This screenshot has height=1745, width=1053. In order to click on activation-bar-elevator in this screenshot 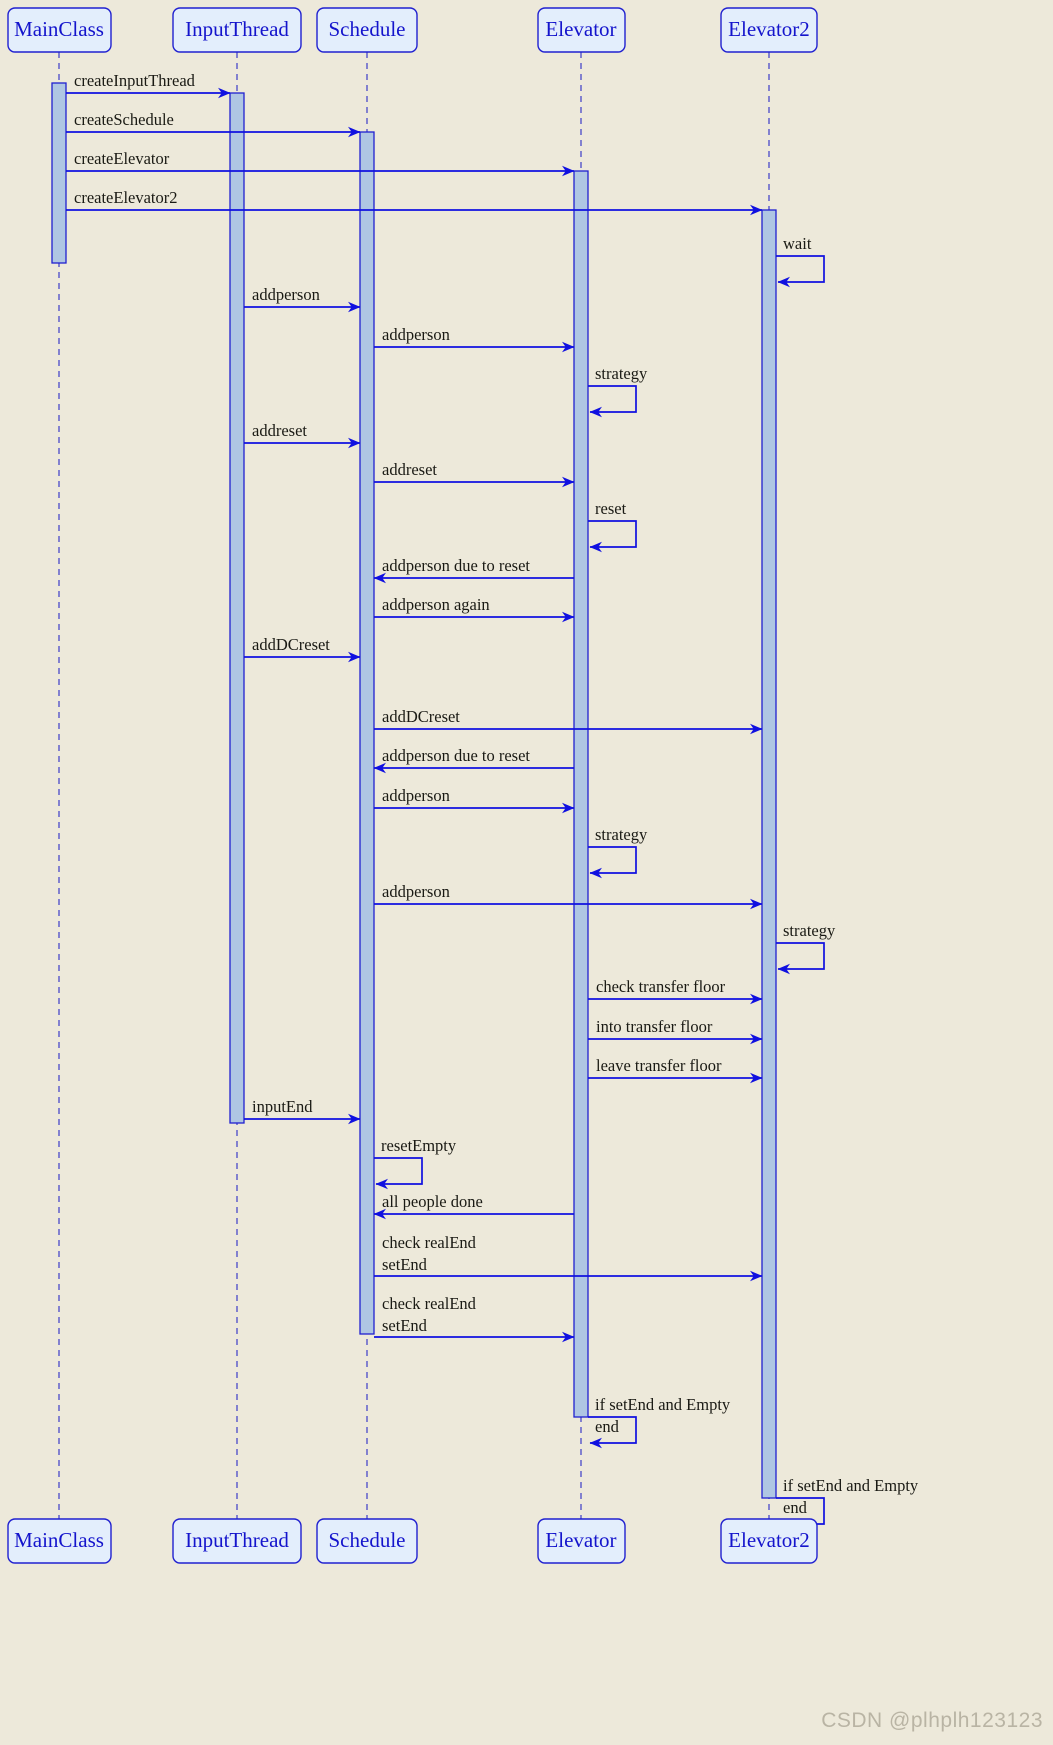, I will do `click(581, 794)`.